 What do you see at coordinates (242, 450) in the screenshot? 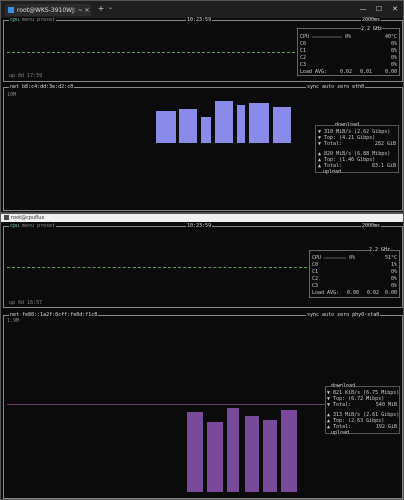
I see `net-graph-upload` at bounding box center [242, 450].